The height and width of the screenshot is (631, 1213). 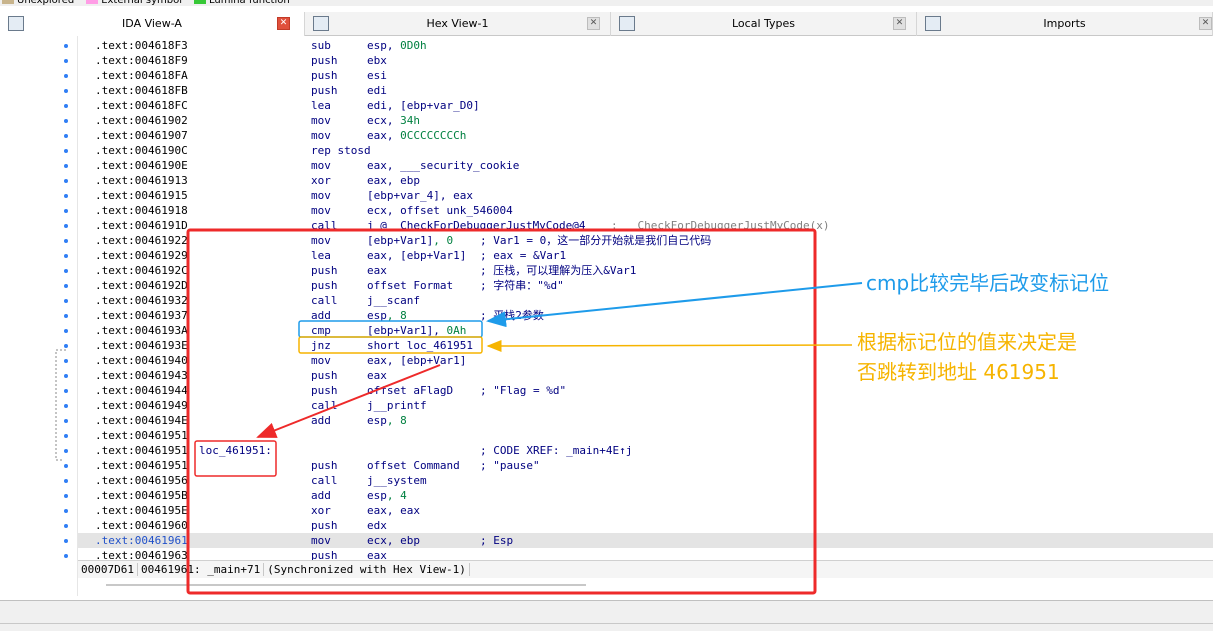 I want to click on row-operands: offset aFlagD, so click(x=410, y=390).